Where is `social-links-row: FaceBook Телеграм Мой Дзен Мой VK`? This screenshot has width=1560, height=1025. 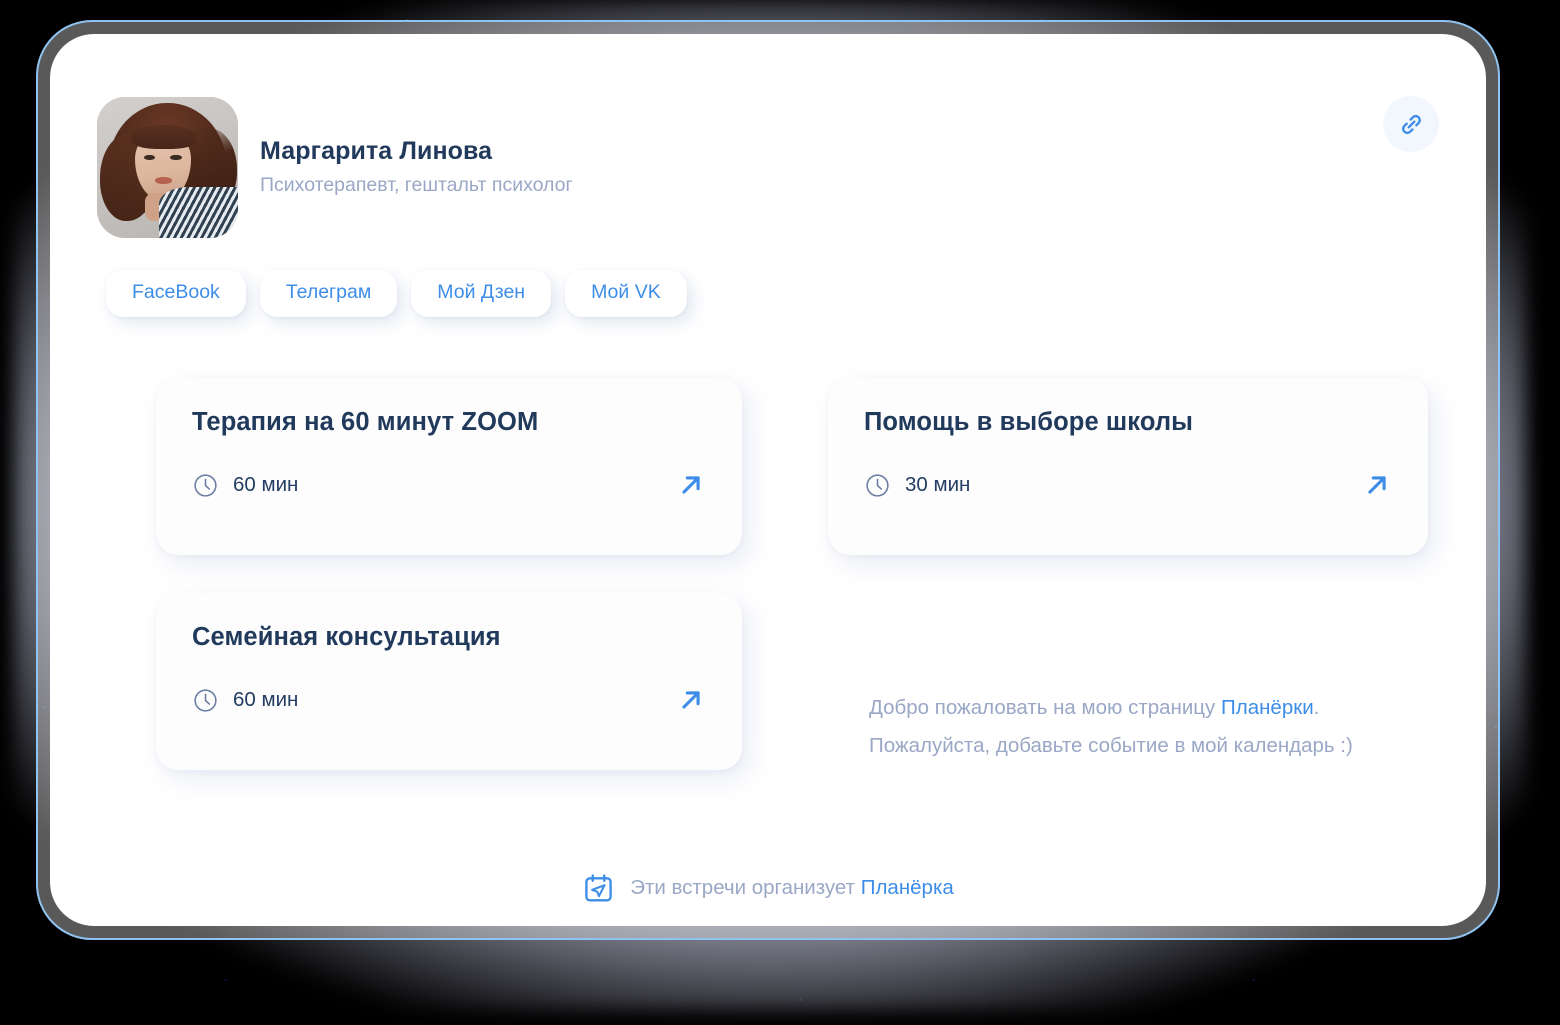 social-links-row: FaceBook Телеграм Мой Дзен Мой VK is located at coordinates (396, 293).